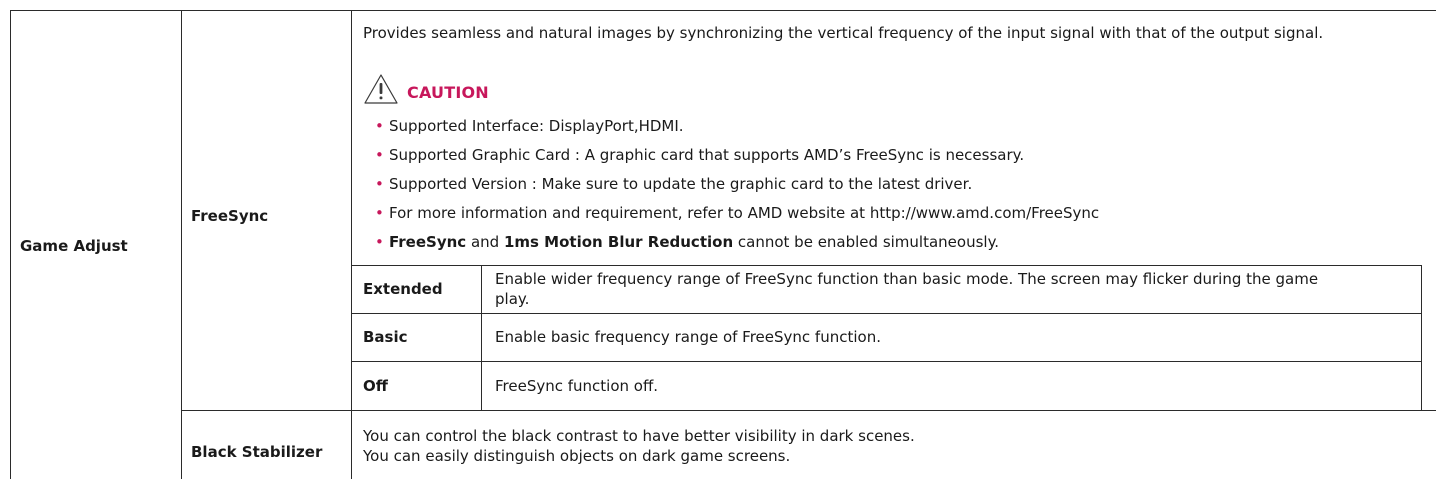  What do you see at coordinates (375, 386) in the screenshot?
I see `option-off-label: Off` at bounding box center [375, 386].